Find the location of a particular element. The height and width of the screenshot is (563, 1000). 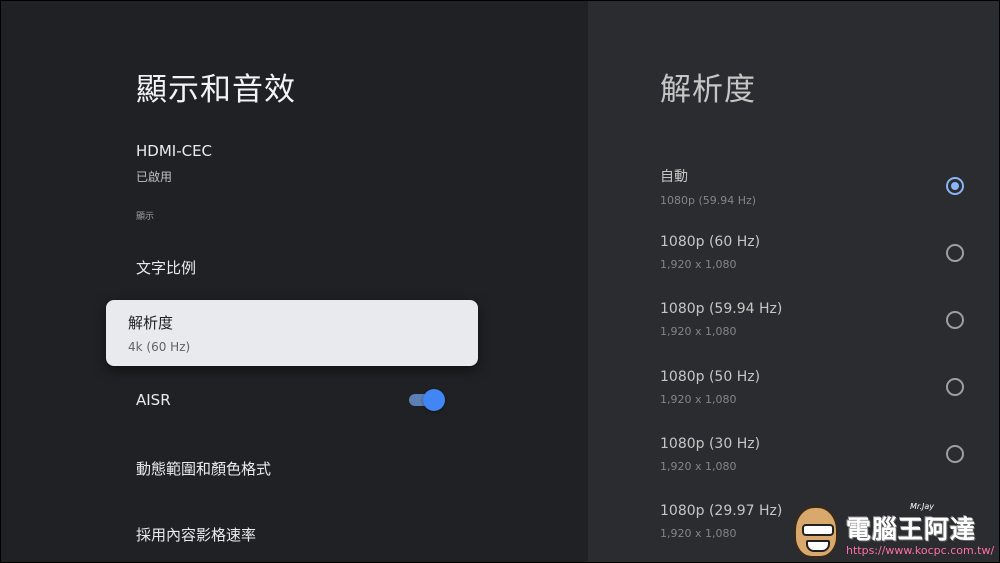

option-title: 1080p (50 Hz) is located at coordinates (710, 377).